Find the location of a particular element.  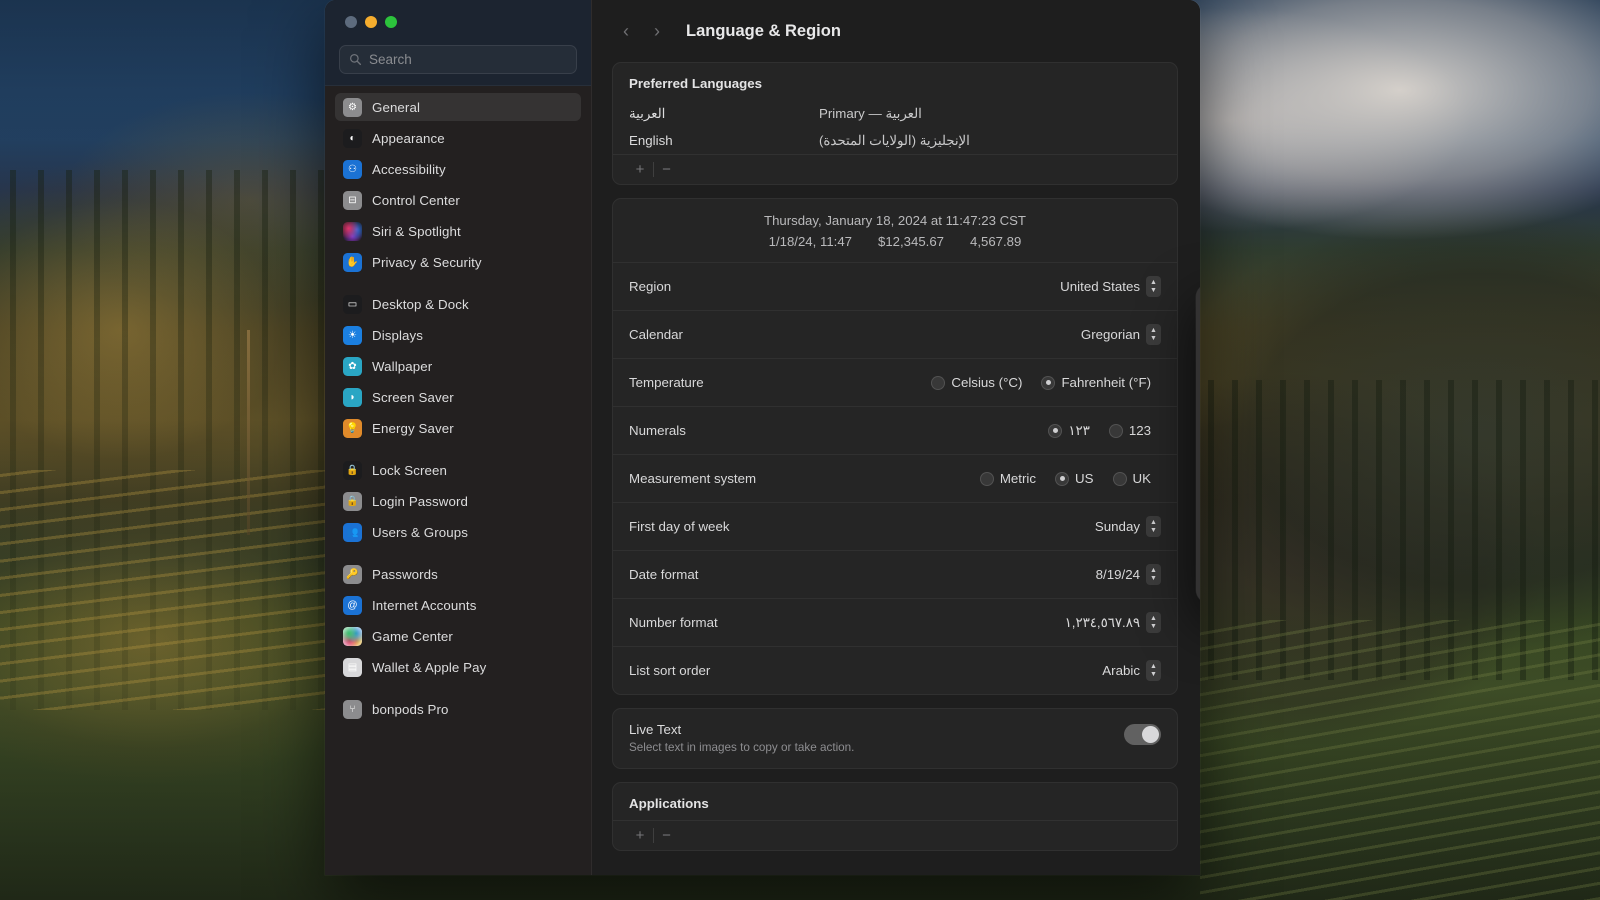

remove-application-button: − is located at coordinates (667, 835).